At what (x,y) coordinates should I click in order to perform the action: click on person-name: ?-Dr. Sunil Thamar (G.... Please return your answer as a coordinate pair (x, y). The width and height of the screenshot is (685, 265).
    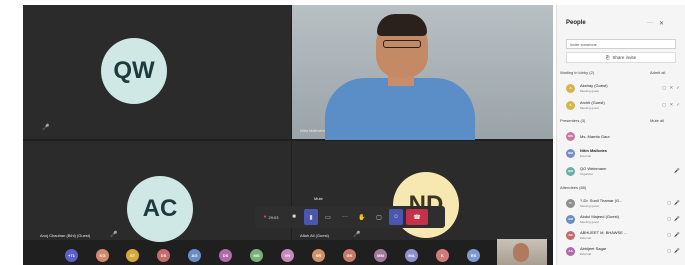
    Looking at the image, I should click on (601, 200).